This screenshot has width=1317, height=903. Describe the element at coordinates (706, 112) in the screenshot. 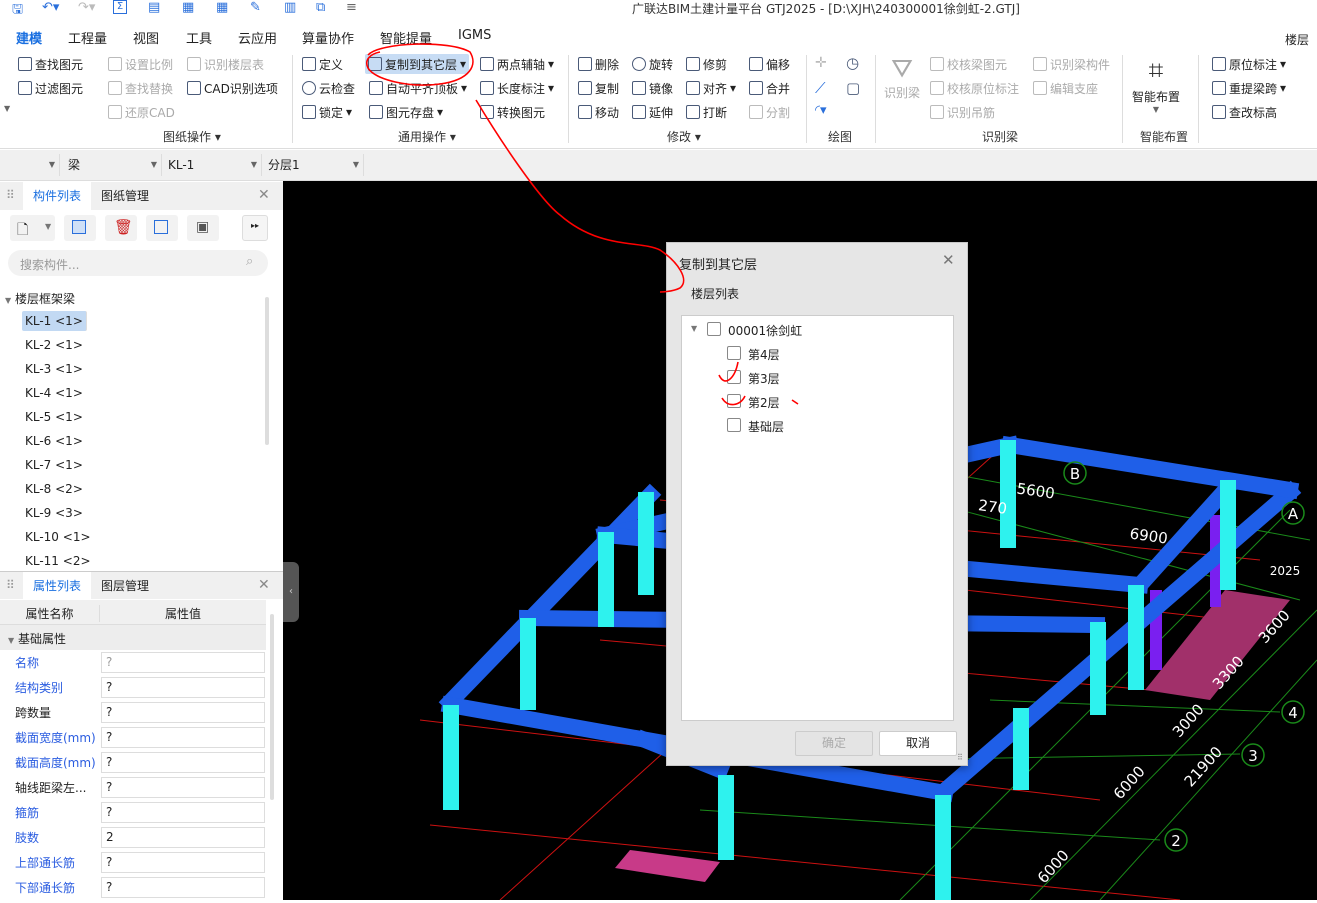

I see `break-button: 打断` at that location.